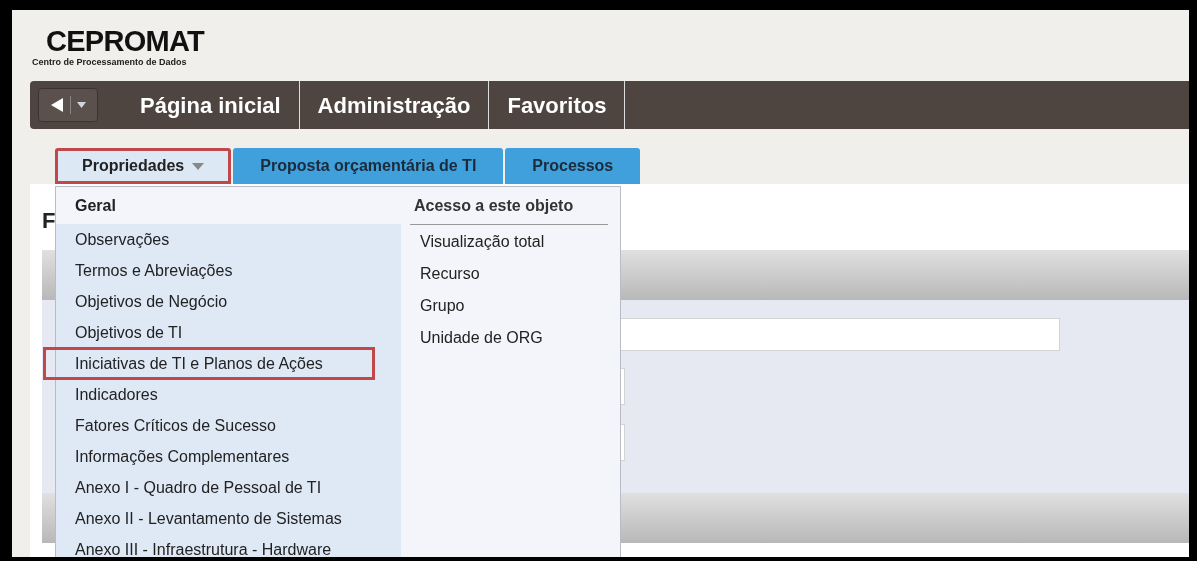 The image size is (1197, 561). I want to click on menu-item: Fatores Críticos de Sucesso, so click(228, 425).